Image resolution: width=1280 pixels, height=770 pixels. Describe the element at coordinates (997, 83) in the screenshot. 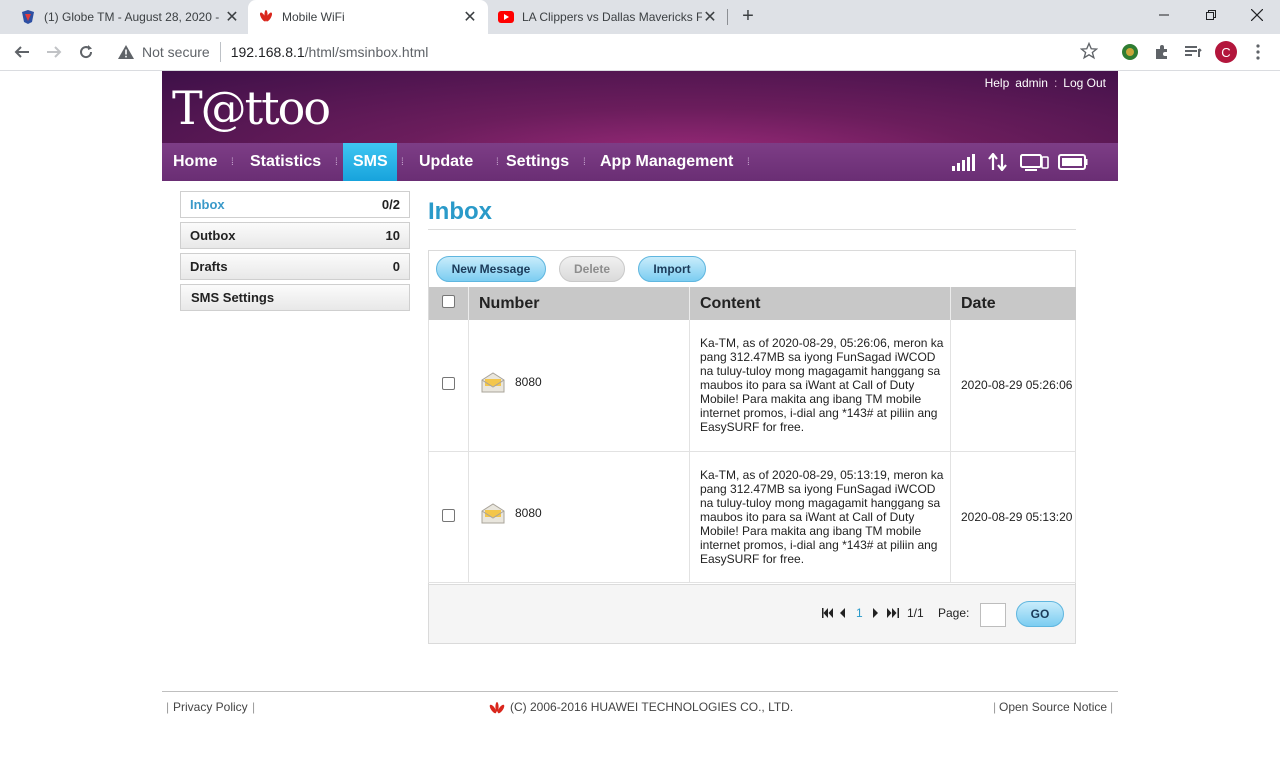

I see `help-link: Help` at that location.